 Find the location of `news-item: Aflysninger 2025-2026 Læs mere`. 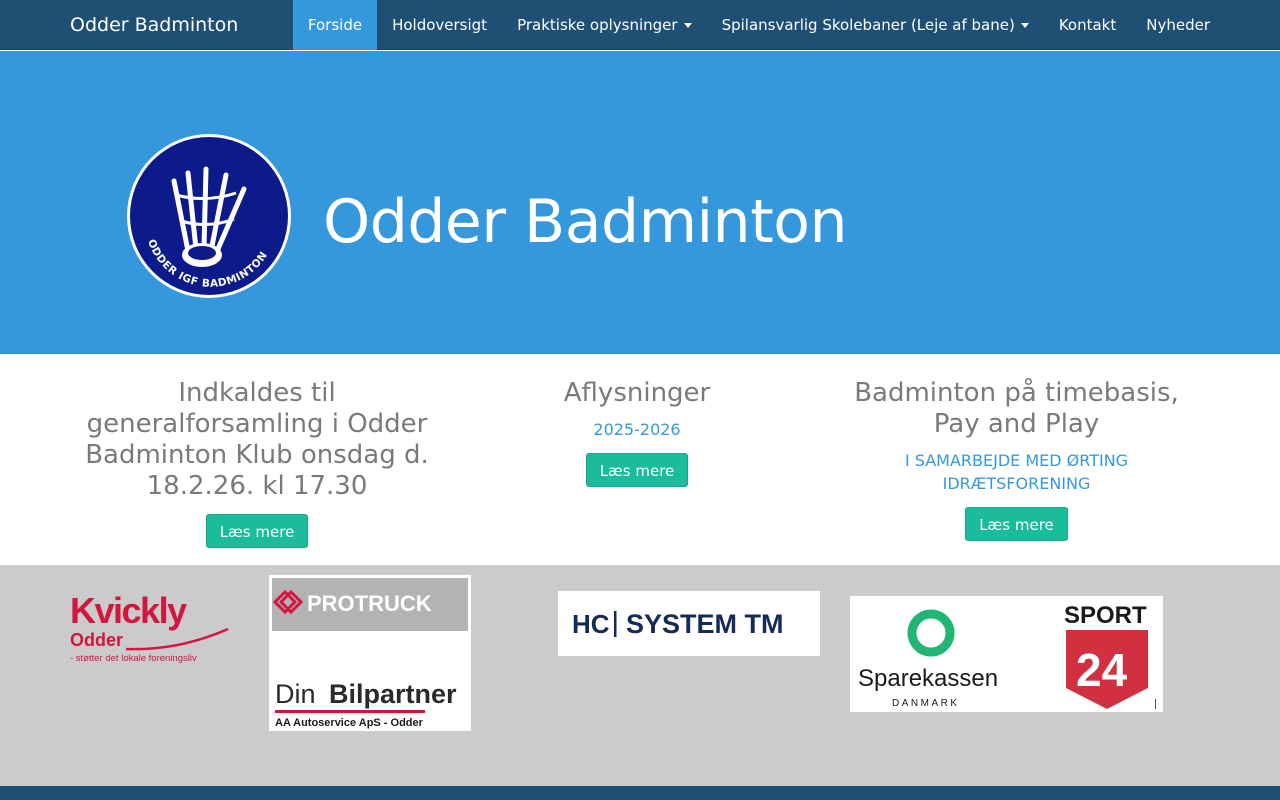

news-item: Aflysninger 2025-2026 Læs mere is located at coordinates (637, 432).